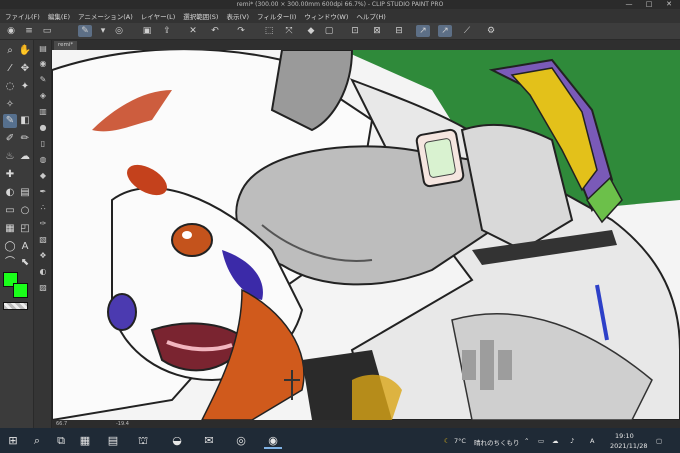 This screenshot has width=680, height=453. Describe the element at coordinates (215, 31) in the screenshot. I see `undo-icon: ↶` at that location.